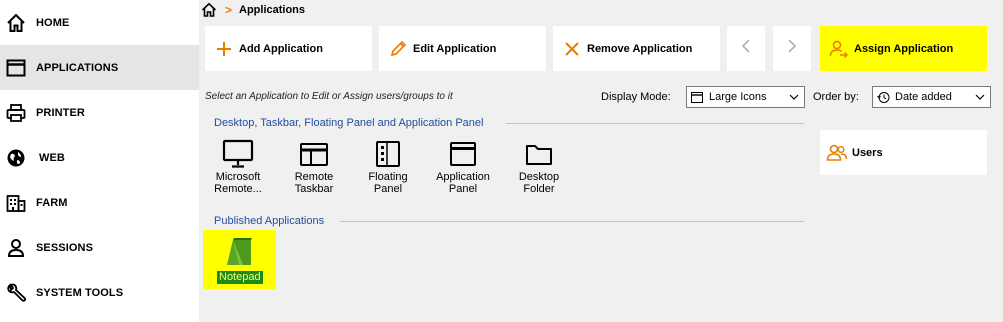 This screenshot has width=1003, height=322. What do you see at coordinates (837, 153) in the screenshot?
I see `users-icon` at bounding box center [837, 153].